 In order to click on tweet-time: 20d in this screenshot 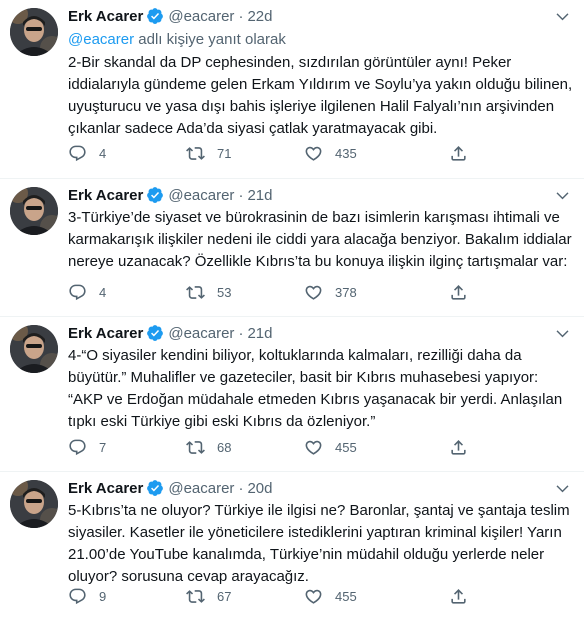, I will do `click(259, 488)`.